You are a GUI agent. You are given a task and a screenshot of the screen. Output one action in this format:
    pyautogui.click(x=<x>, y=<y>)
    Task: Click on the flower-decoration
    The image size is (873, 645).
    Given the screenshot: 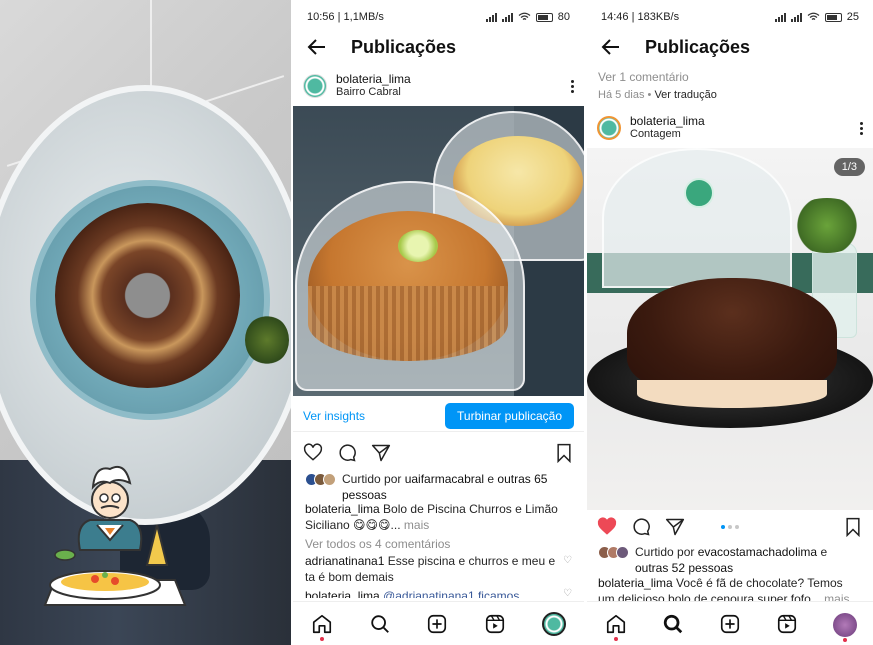 What is the action you would take?
    pyautogui.click(x=267, y=340)
    